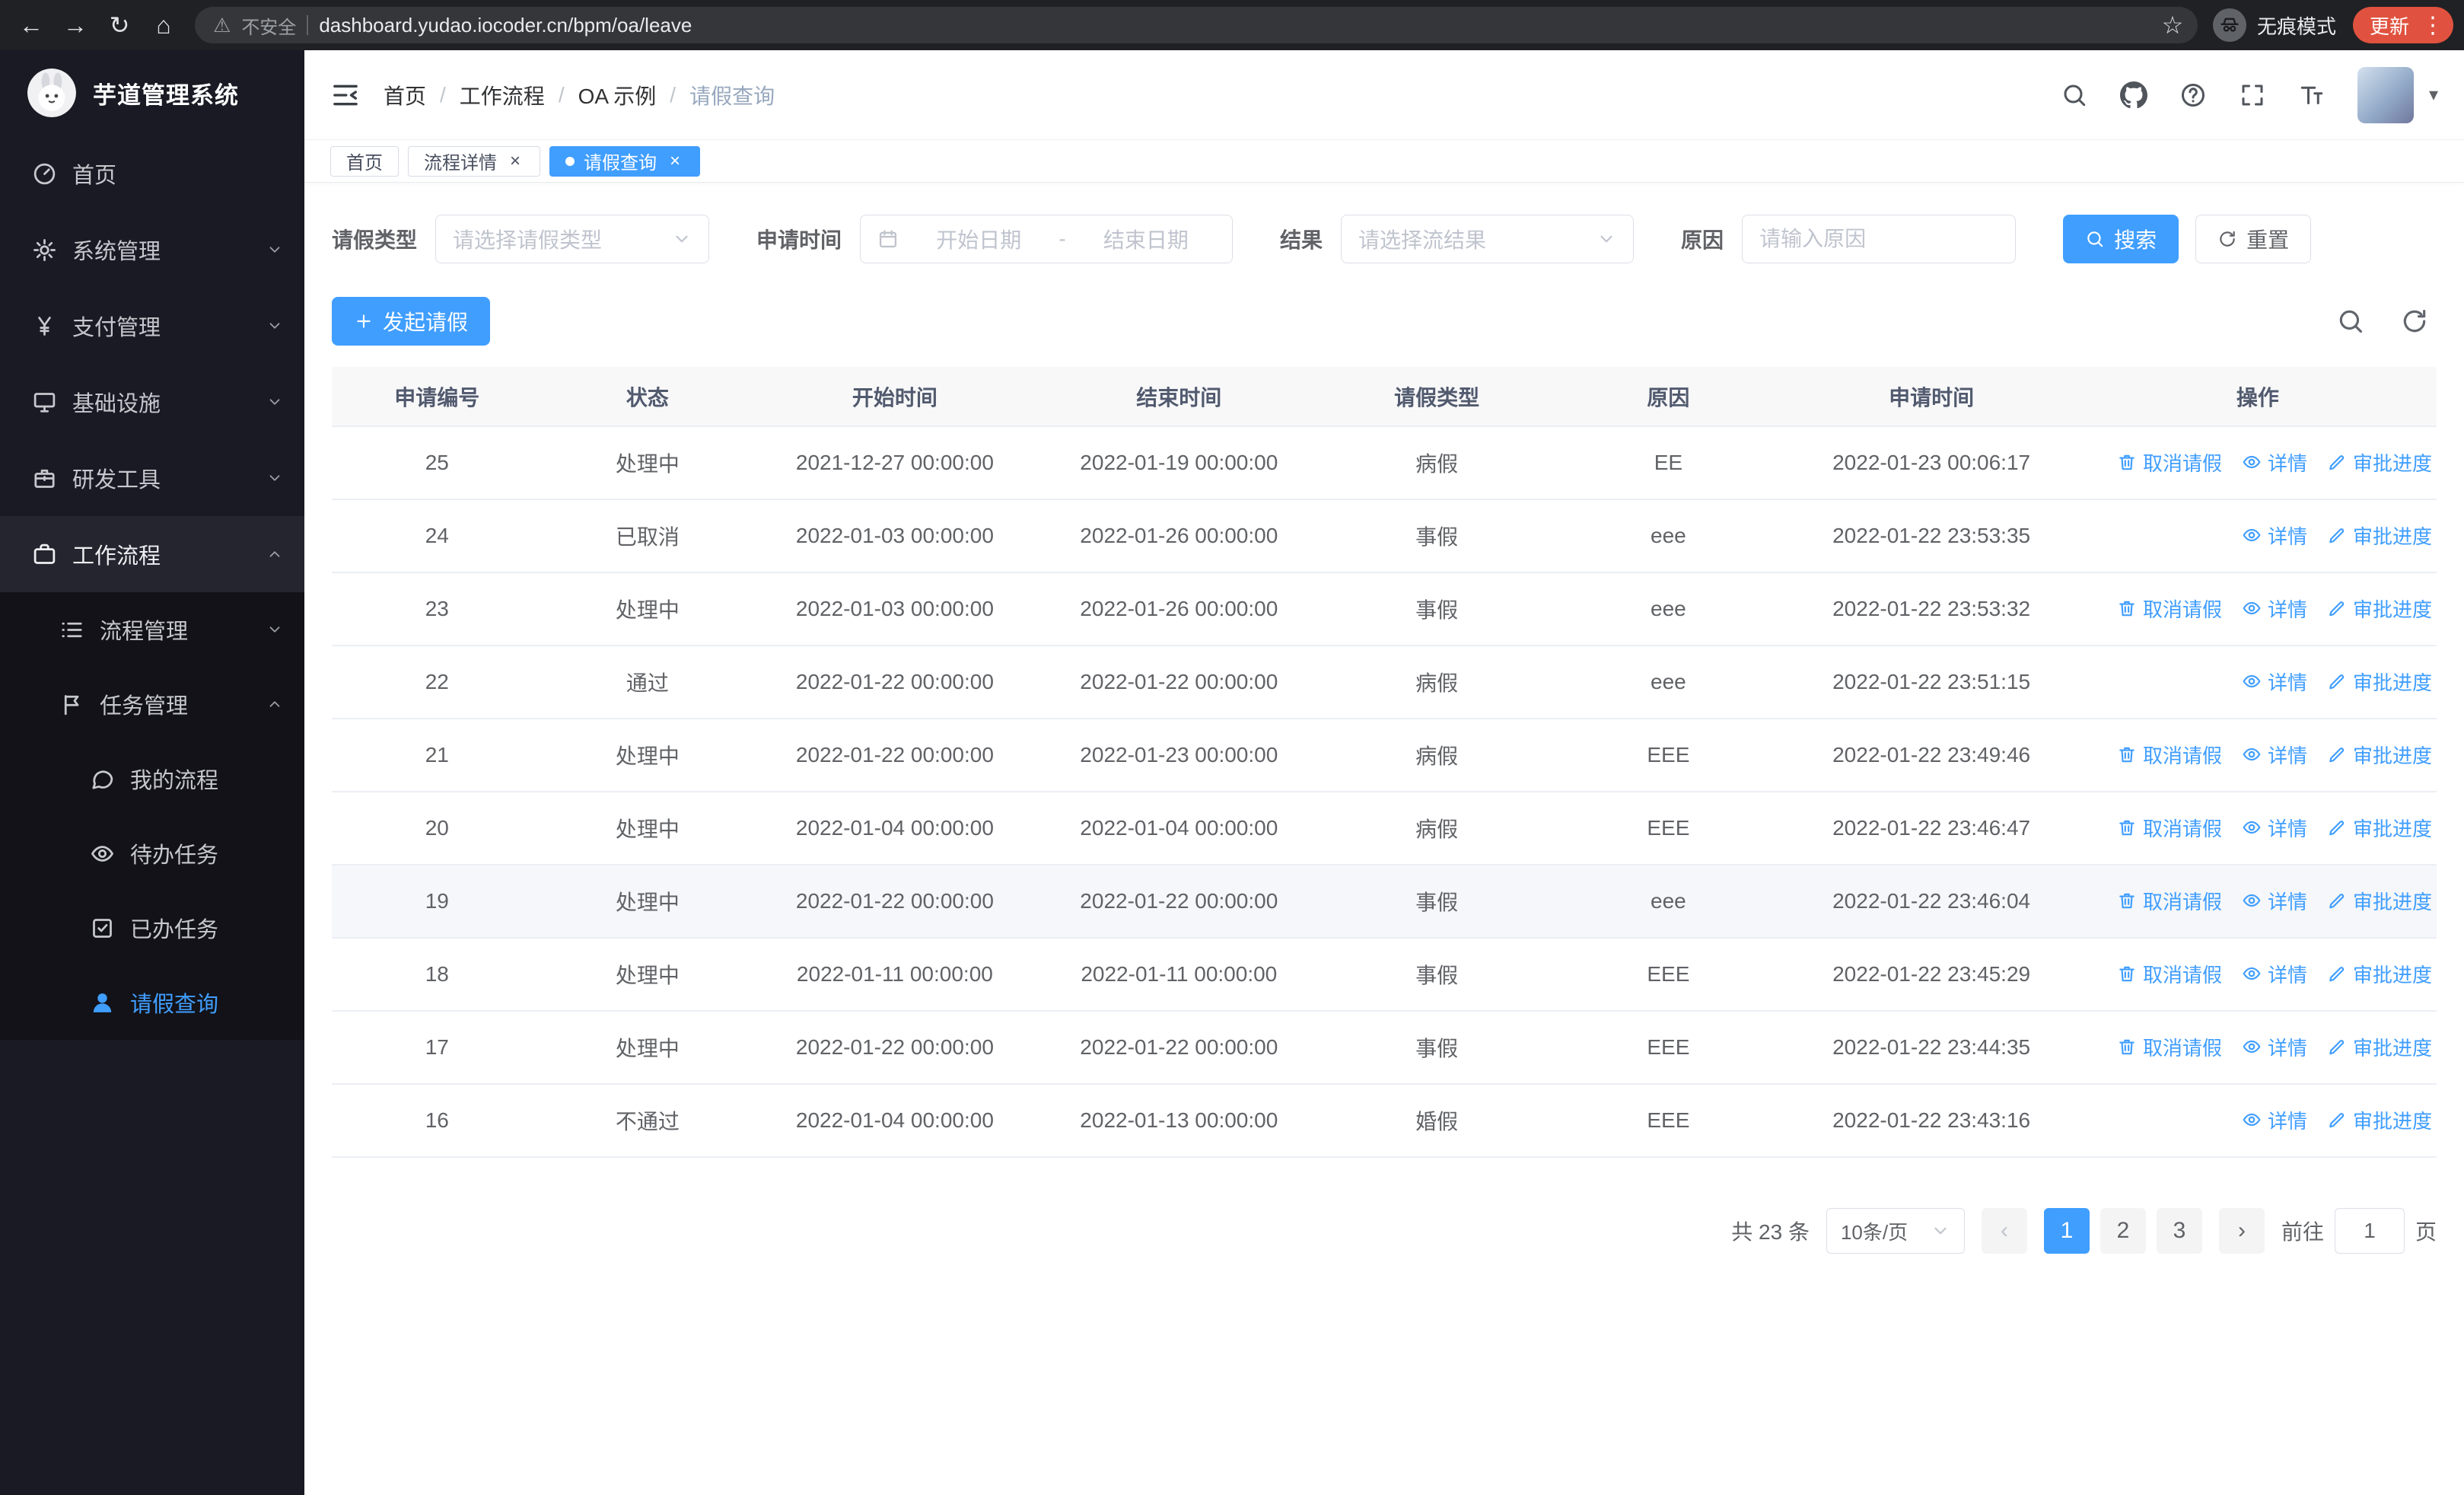 This screenshot has height=1495, width=2464. Describe the element at coordinates (895, 463) in the screenshot. I see `cell-start-time: 2021-12-27 00:00:00` at that location.